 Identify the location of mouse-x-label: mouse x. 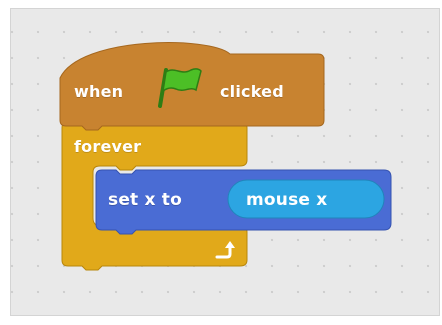
(287, 200).